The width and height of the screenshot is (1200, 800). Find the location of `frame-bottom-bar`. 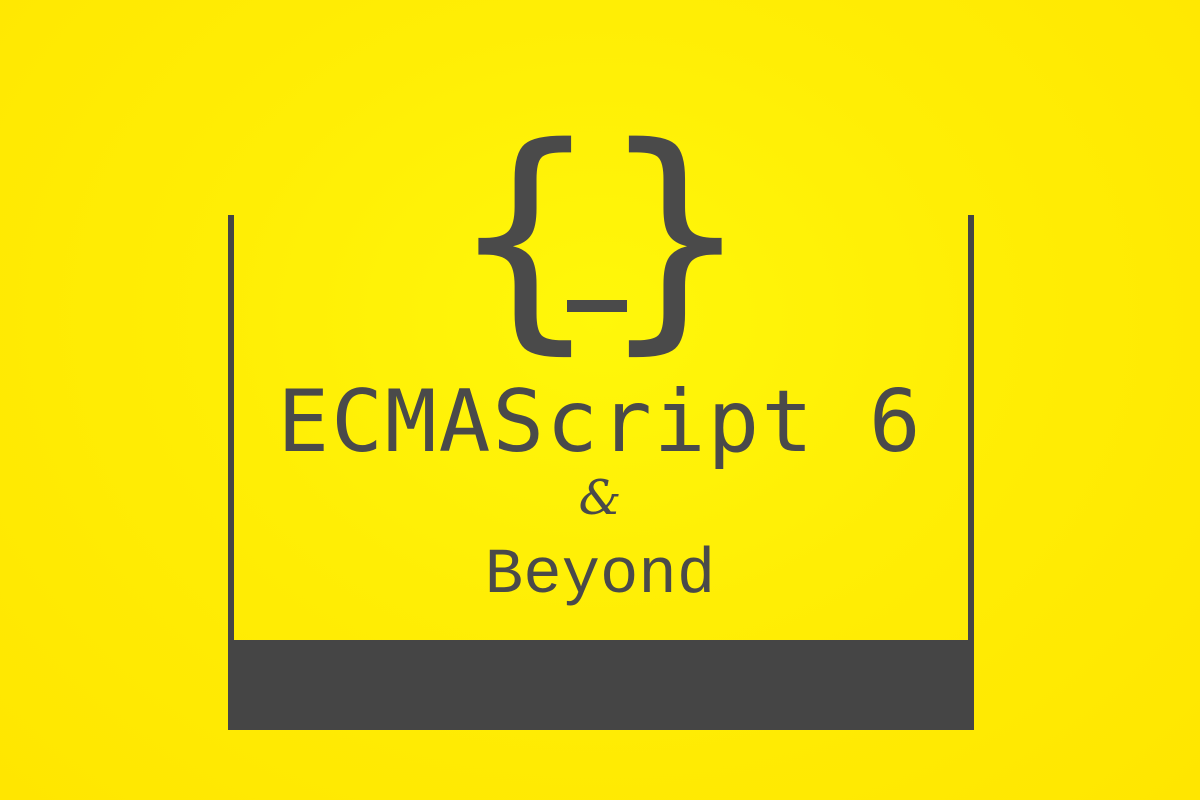

frame-bottom-bar is located at coordinates (601, 685).